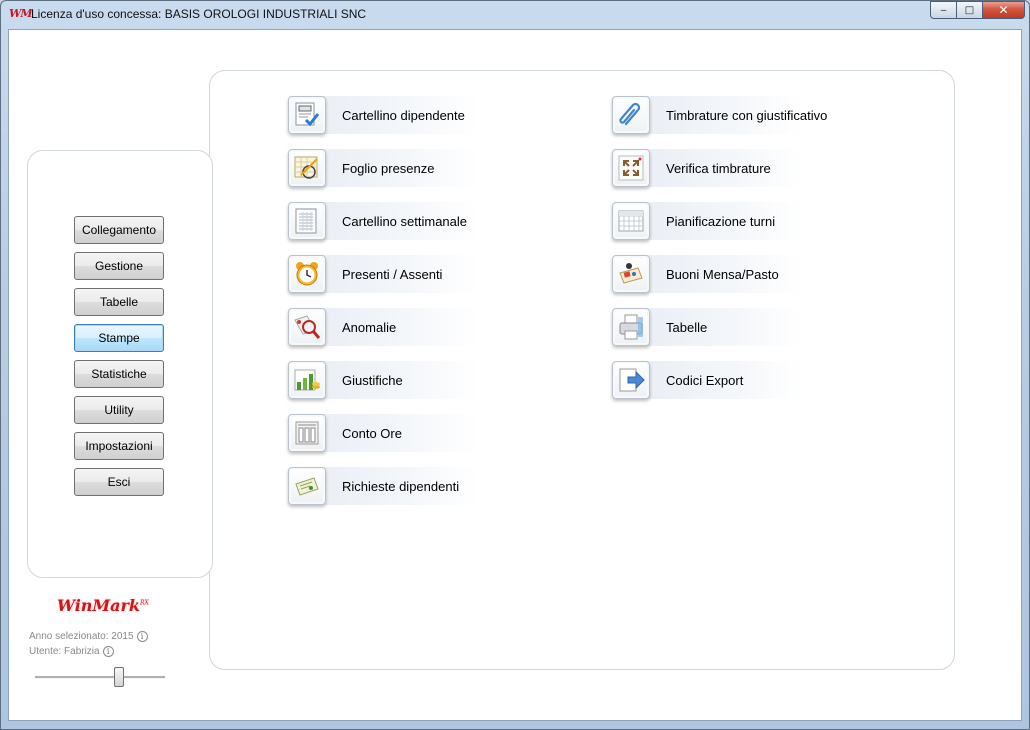 This screenshot has height=730, width=1030. I want to click on giustifiche-item: Giustifiche, so click(383, 380).